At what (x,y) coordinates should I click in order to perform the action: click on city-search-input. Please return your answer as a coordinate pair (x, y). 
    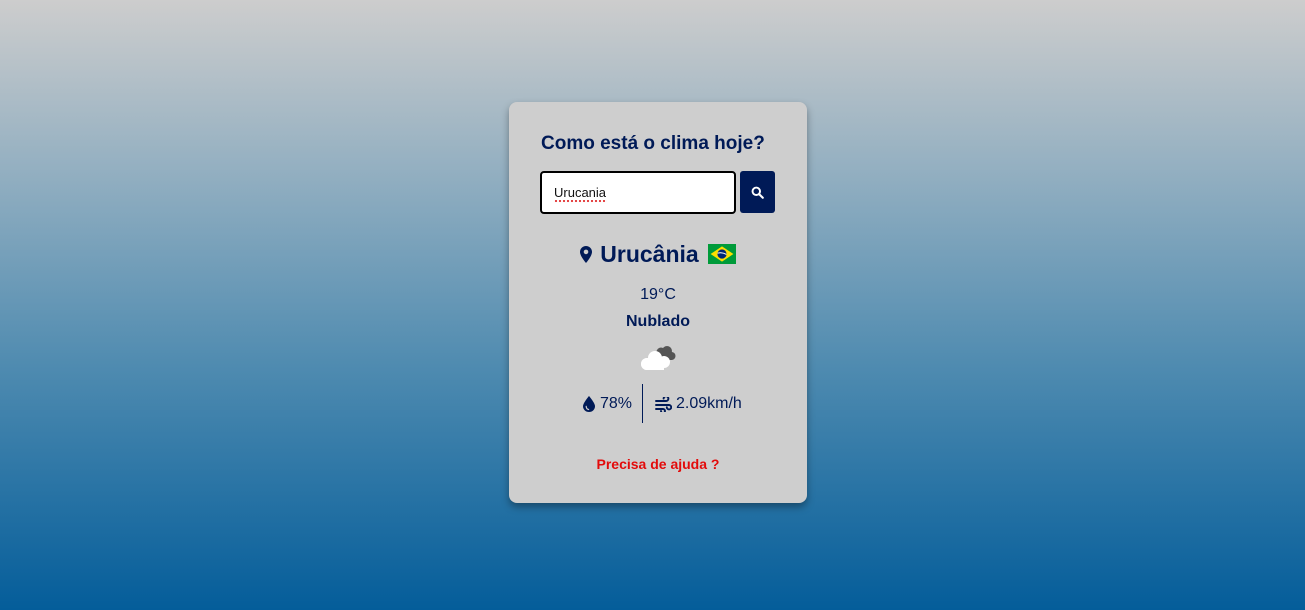
    Looking at the image, I should click on (638, 192).